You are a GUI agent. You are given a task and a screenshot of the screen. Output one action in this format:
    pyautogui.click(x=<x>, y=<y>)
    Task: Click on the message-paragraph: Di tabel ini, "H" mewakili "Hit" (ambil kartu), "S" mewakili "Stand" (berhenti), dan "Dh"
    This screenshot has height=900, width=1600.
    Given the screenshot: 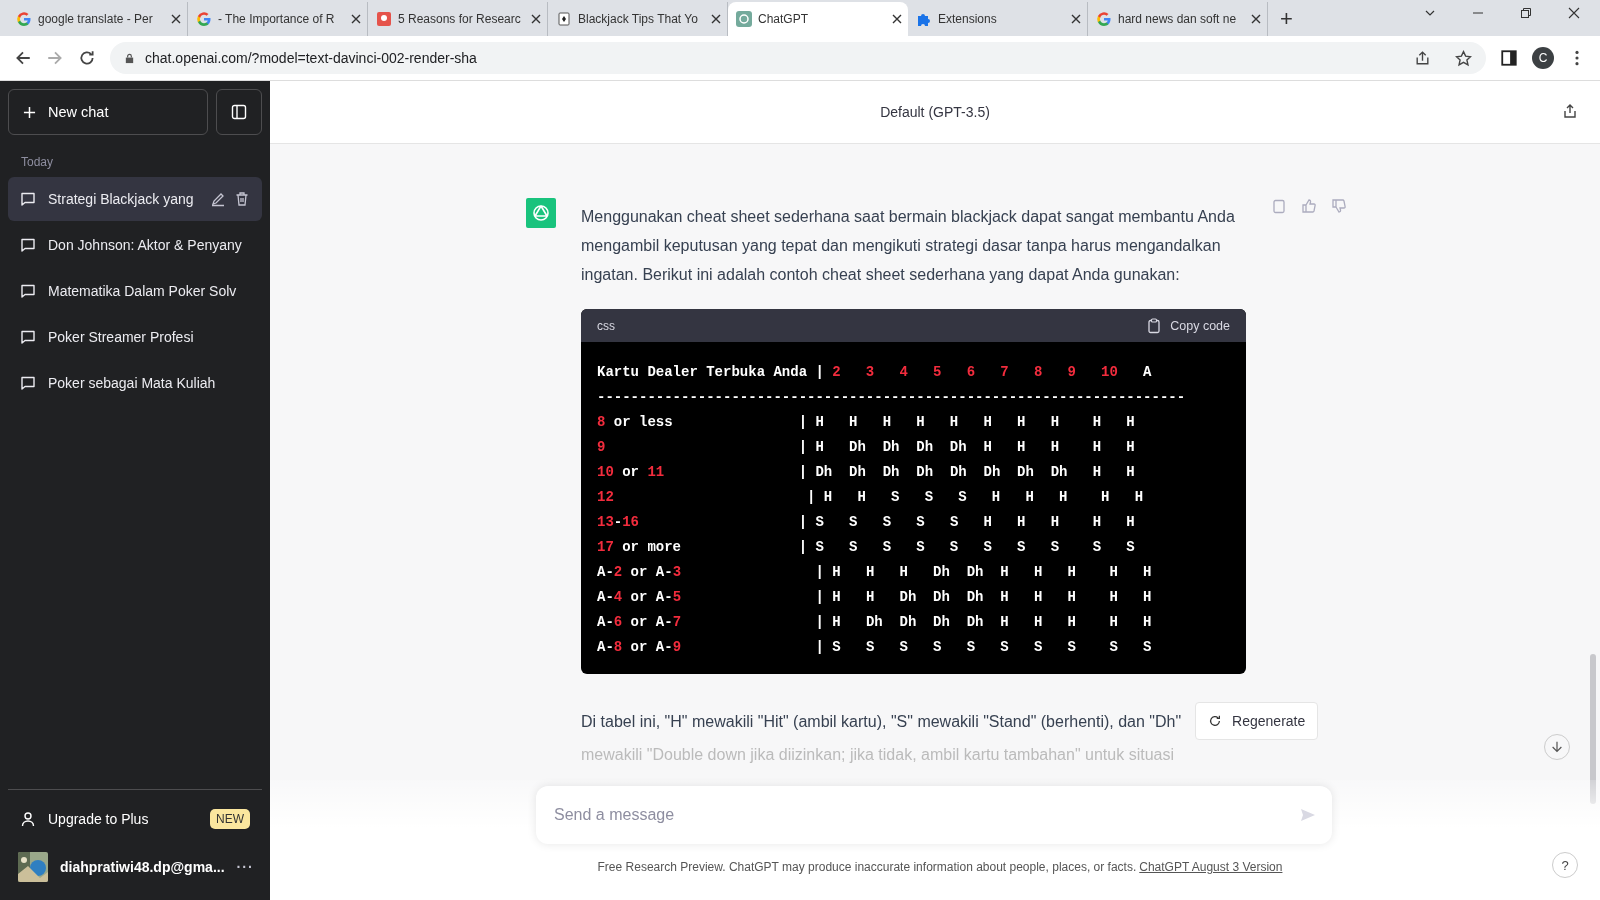 What is the action you would take?
    pyautogui.click(x=881, y=721)
    